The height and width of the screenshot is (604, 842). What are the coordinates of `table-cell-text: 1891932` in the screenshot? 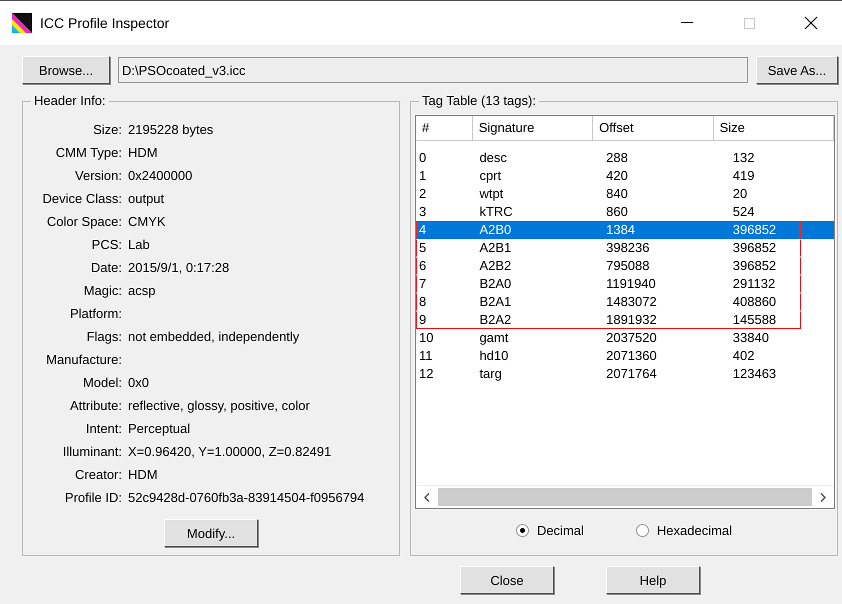 It's located at (631, 320).